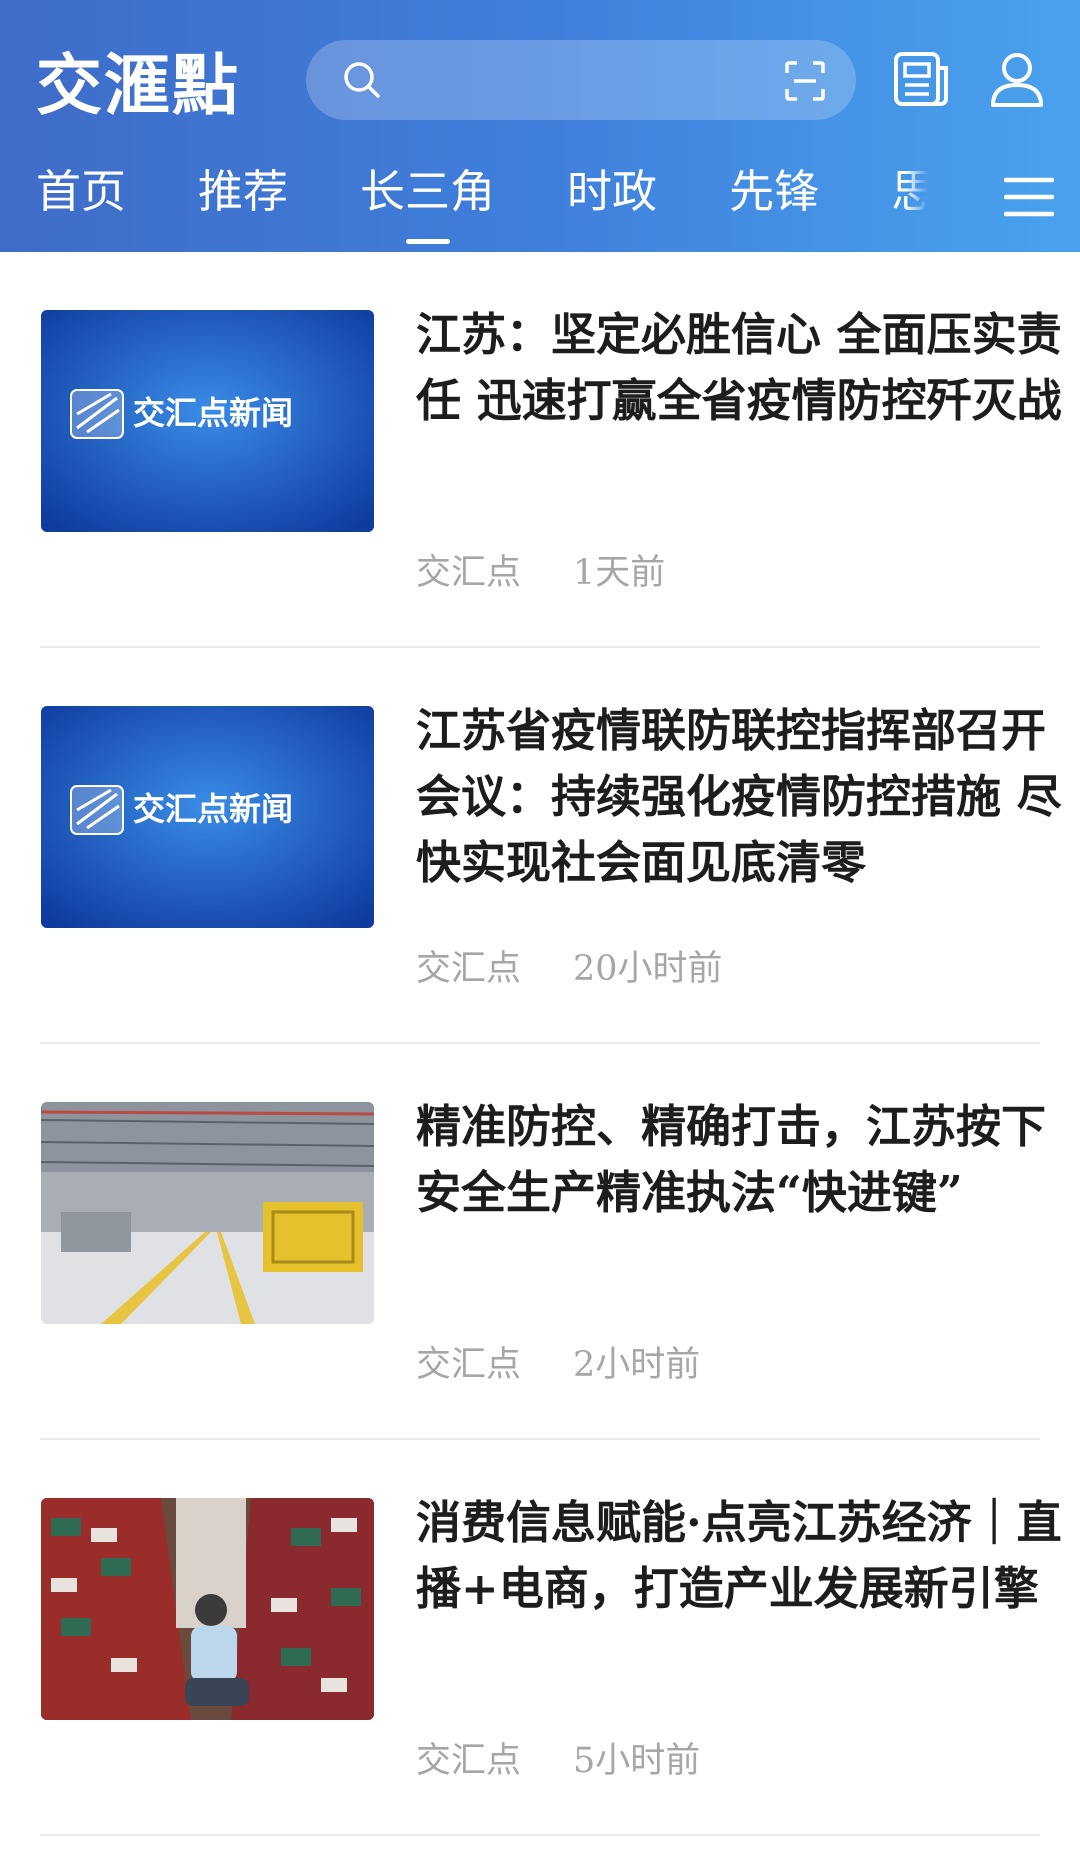  I want to click on article-meta: 交汇点 1天前, so click(566, 569).